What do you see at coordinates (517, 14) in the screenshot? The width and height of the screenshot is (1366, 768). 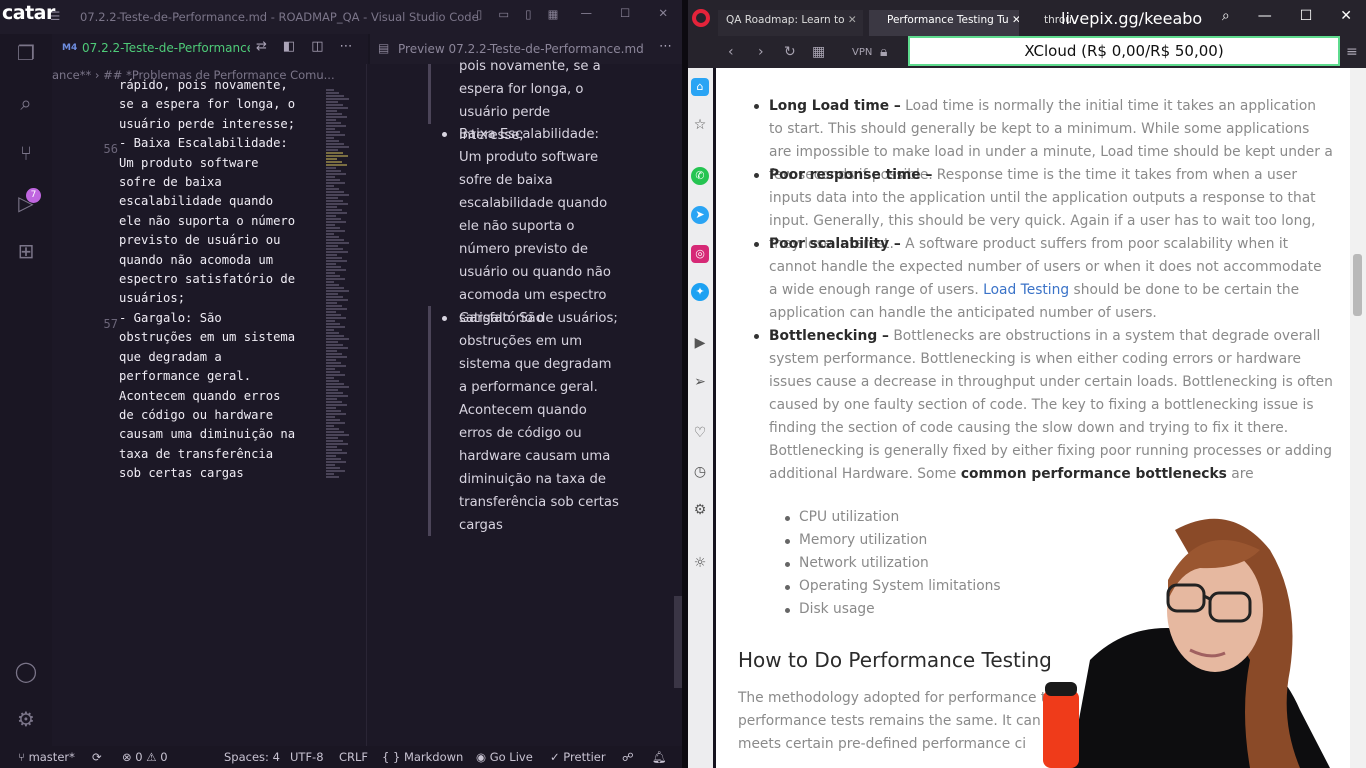 I see `layout-controls: ▯ ▭ ▯ ▦` at bounding box center [517, 14].